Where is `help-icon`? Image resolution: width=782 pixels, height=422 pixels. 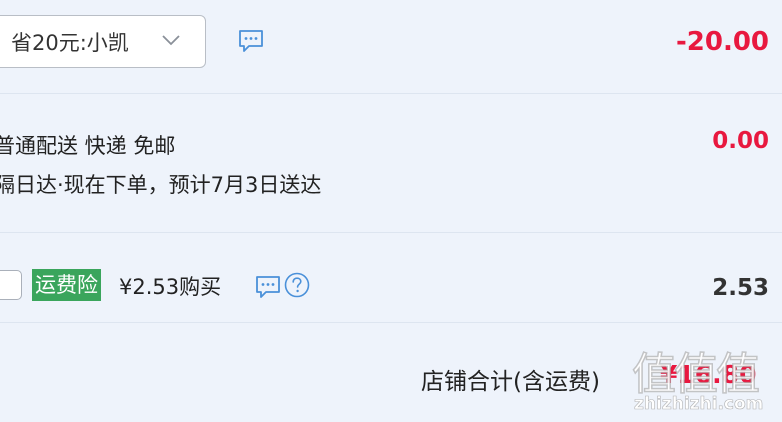
help-icon is located at coordinates (297, 285).